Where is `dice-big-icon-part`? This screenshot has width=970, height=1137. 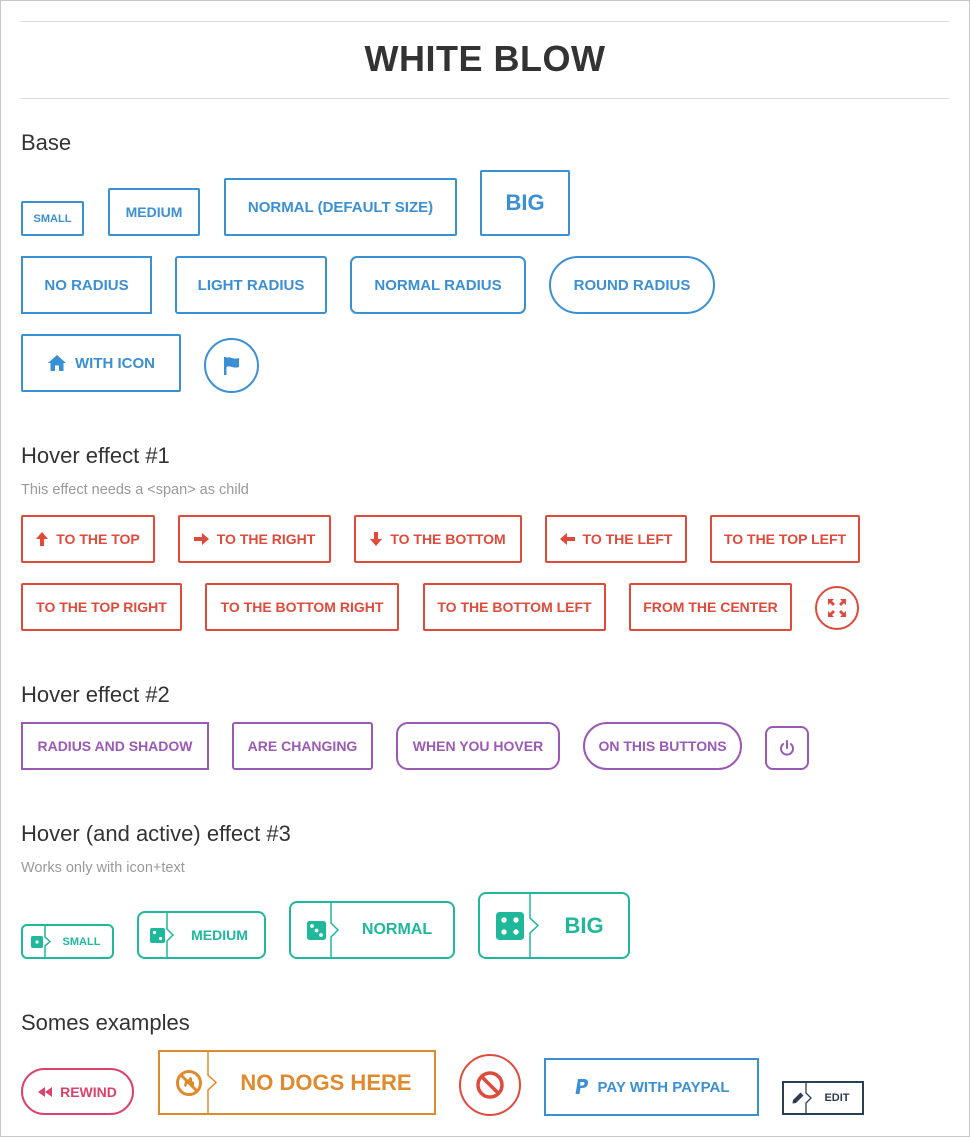 dice-big-icon-part is located at coordinates (510, 925).